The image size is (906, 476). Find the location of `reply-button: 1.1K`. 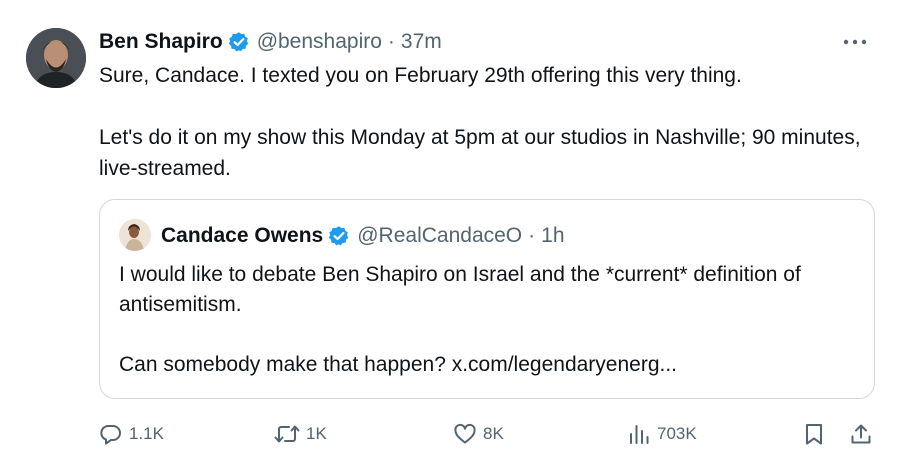

reply-button: 1.1K is located at coordinates (131, 434).